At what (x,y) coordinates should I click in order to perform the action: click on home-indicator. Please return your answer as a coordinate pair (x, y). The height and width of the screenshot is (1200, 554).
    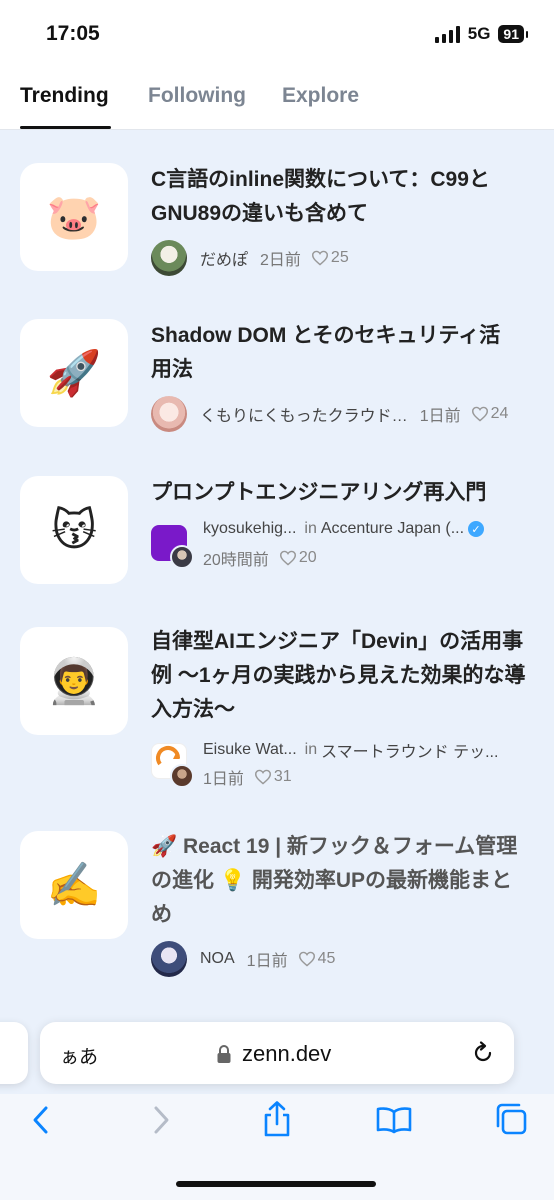
    Looking at the image, I should click on (276, 1184).